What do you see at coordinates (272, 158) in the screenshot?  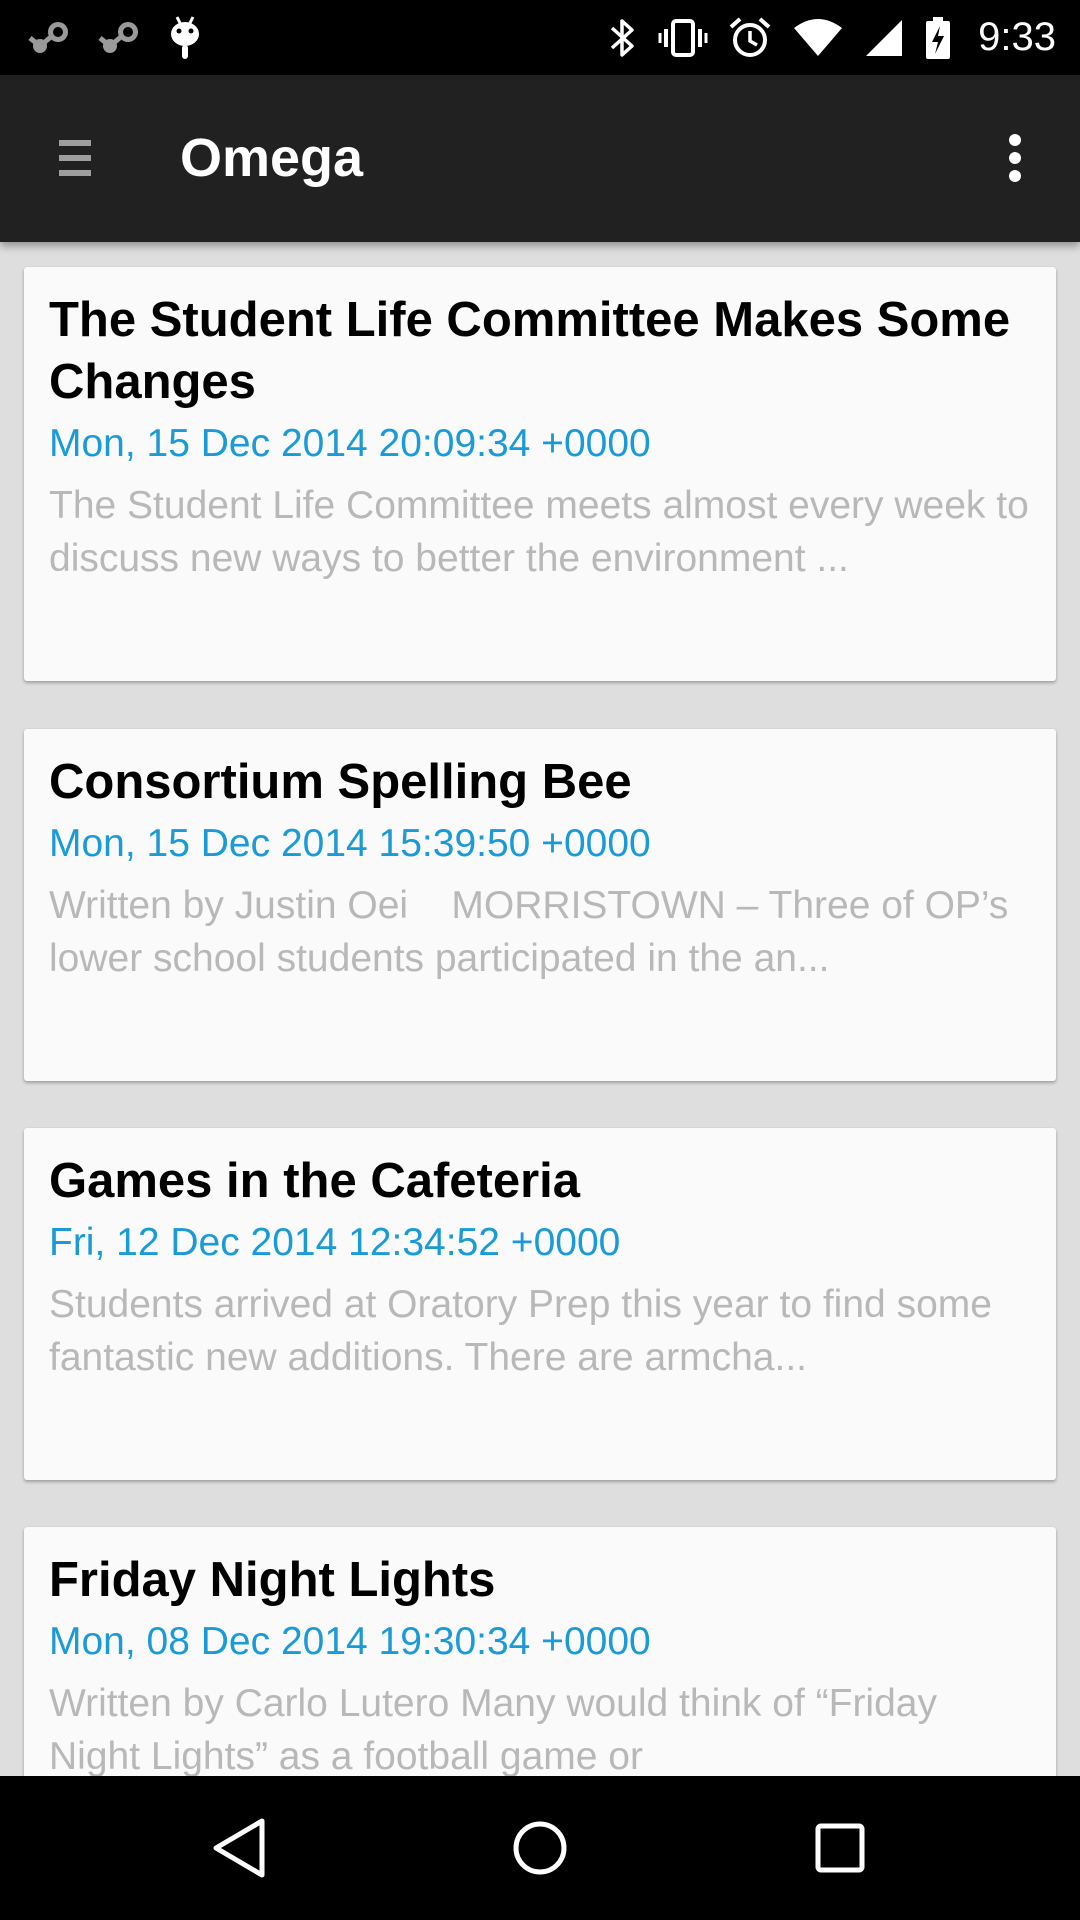 I see `app-title: Omega` at bounding box center [272, 158].